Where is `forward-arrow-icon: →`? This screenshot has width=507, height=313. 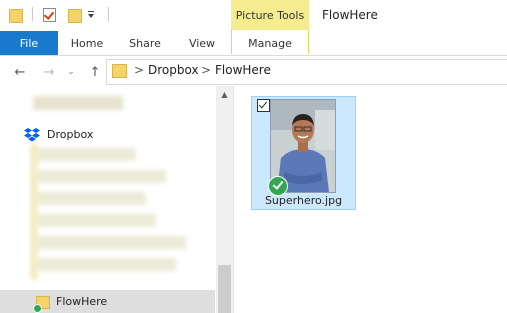
forward-arrow-icon: → is located at coordinates (49, 72).